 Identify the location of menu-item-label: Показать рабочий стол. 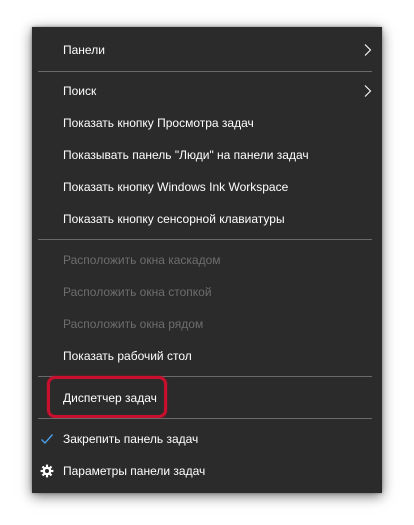
(127, 356).